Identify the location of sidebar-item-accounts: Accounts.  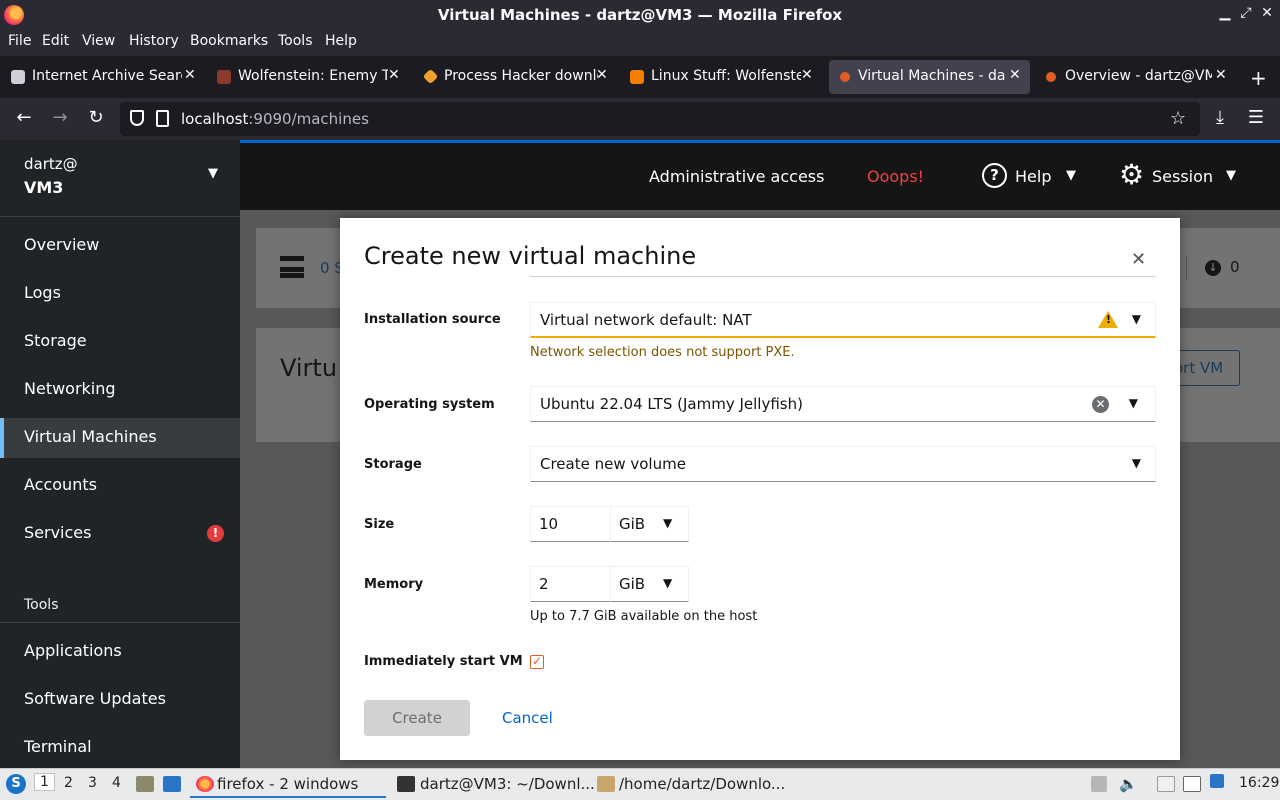
(120, 486).